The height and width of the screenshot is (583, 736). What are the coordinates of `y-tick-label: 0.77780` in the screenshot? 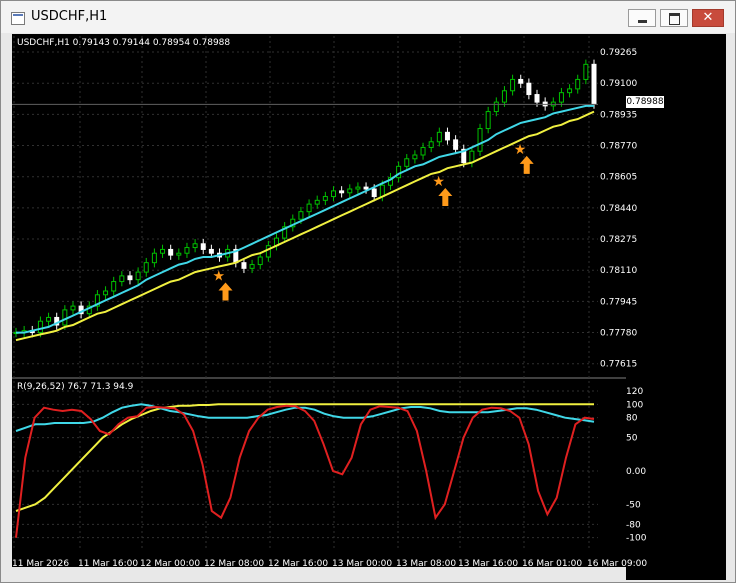 It's located at (618, 334).